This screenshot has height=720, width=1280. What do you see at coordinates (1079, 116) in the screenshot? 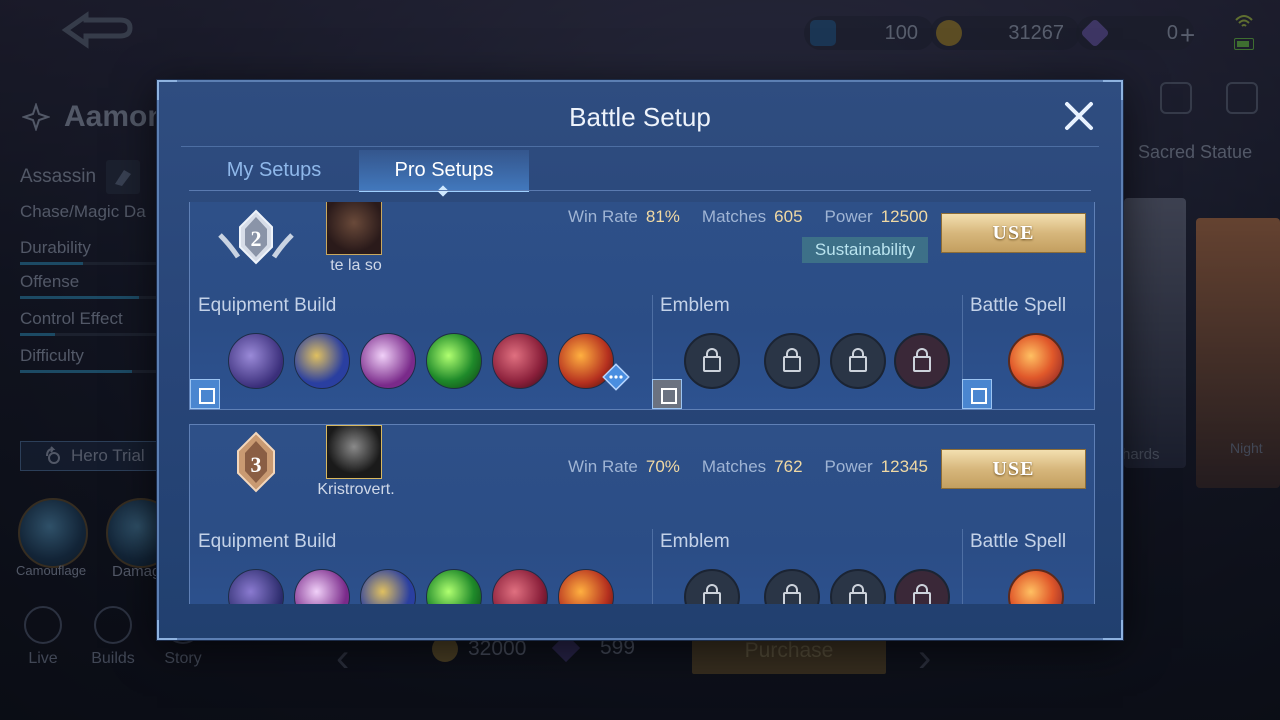
I see `close-icon` at bounding box center [1079, 116].